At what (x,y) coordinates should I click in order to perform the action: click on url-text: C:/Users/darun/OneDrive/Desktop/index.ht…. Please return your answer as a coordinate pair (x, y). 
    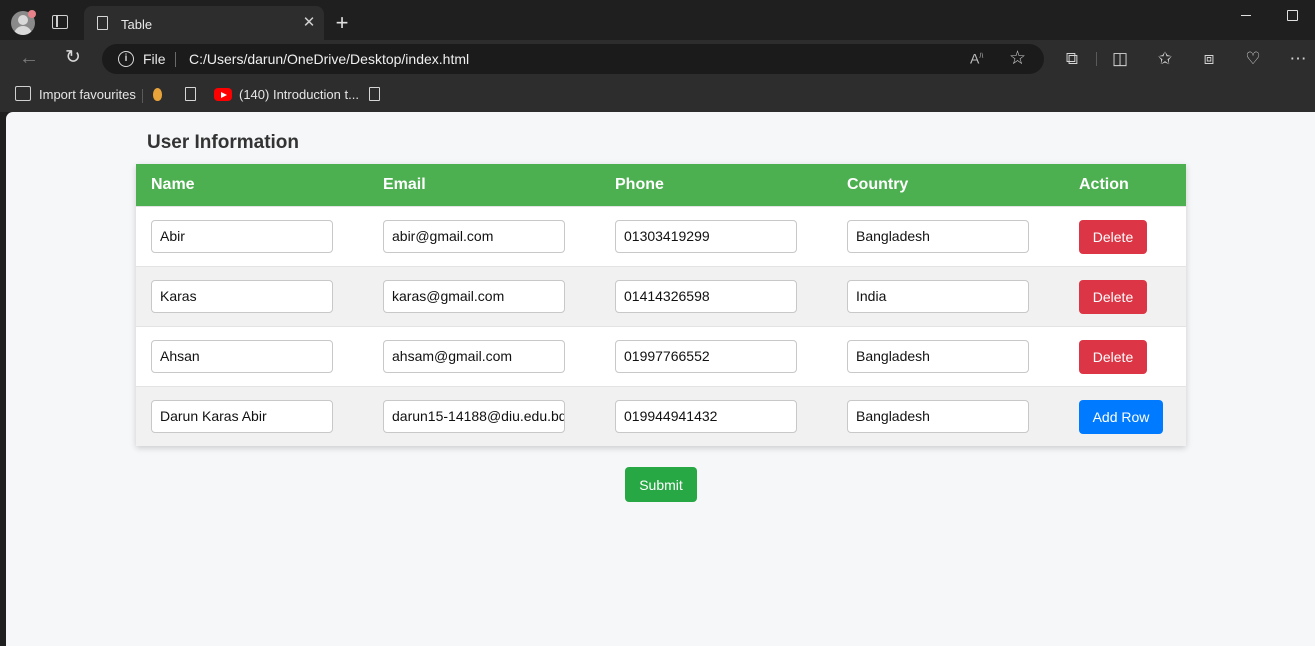
    Looking at the image, I should click on (329, 59).